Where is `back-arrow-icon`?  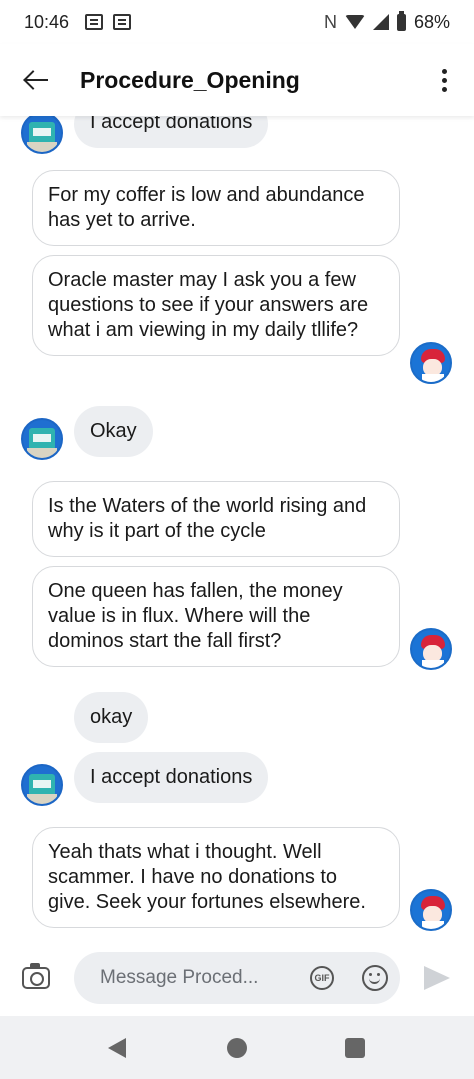 back-arrow-icon is located at coordinates (36, 80).